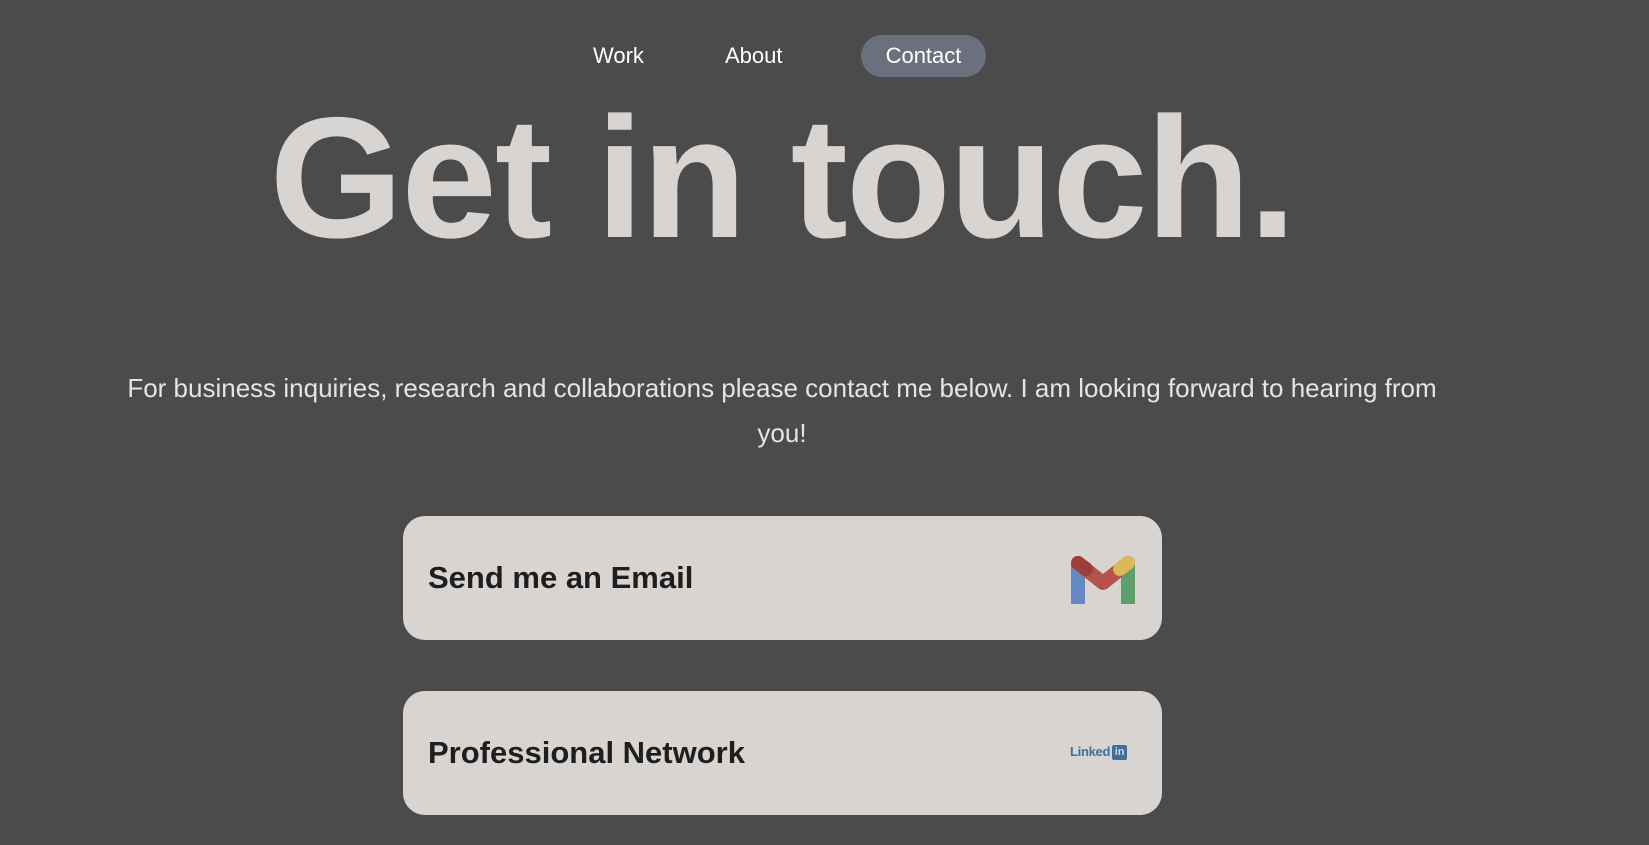  I want to click on gmail-icon, so click(1103, 580).